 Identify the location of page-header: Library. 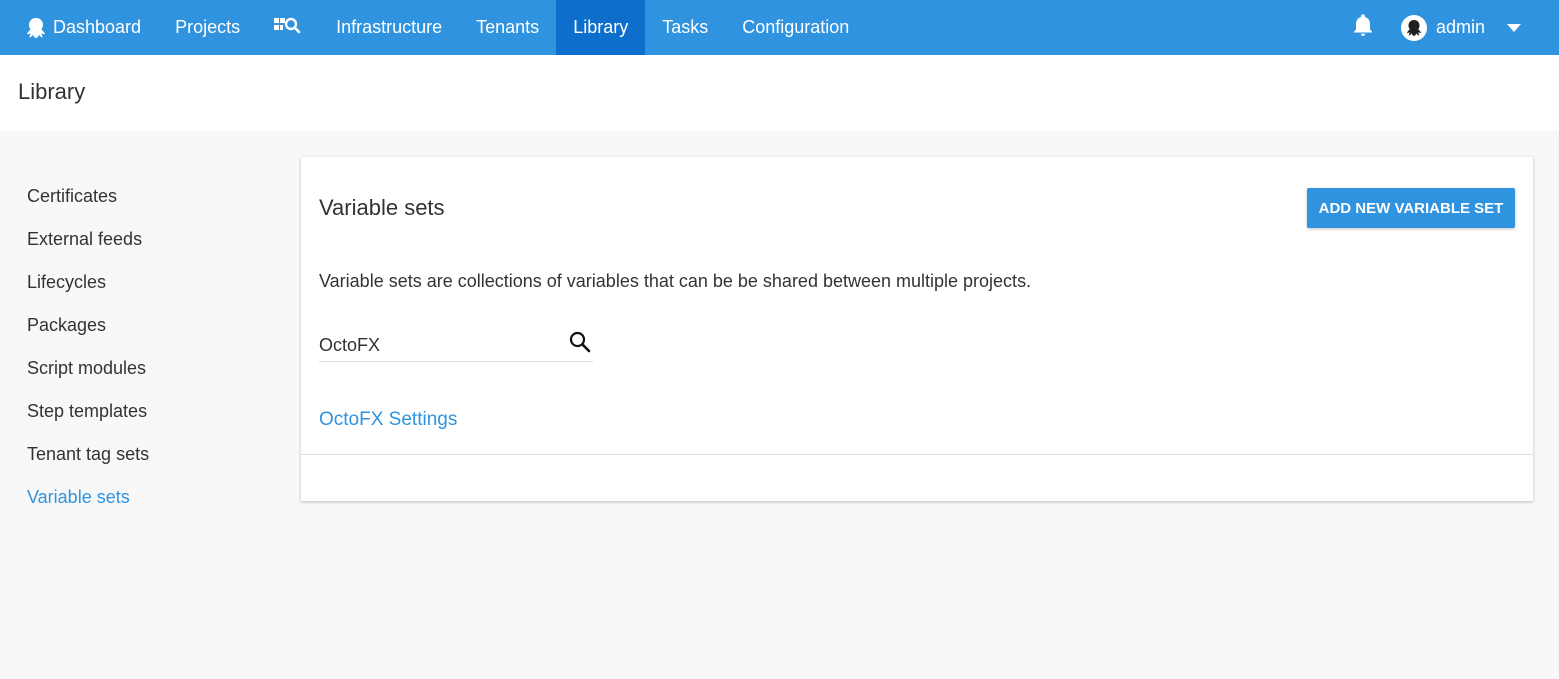
(779, 93).